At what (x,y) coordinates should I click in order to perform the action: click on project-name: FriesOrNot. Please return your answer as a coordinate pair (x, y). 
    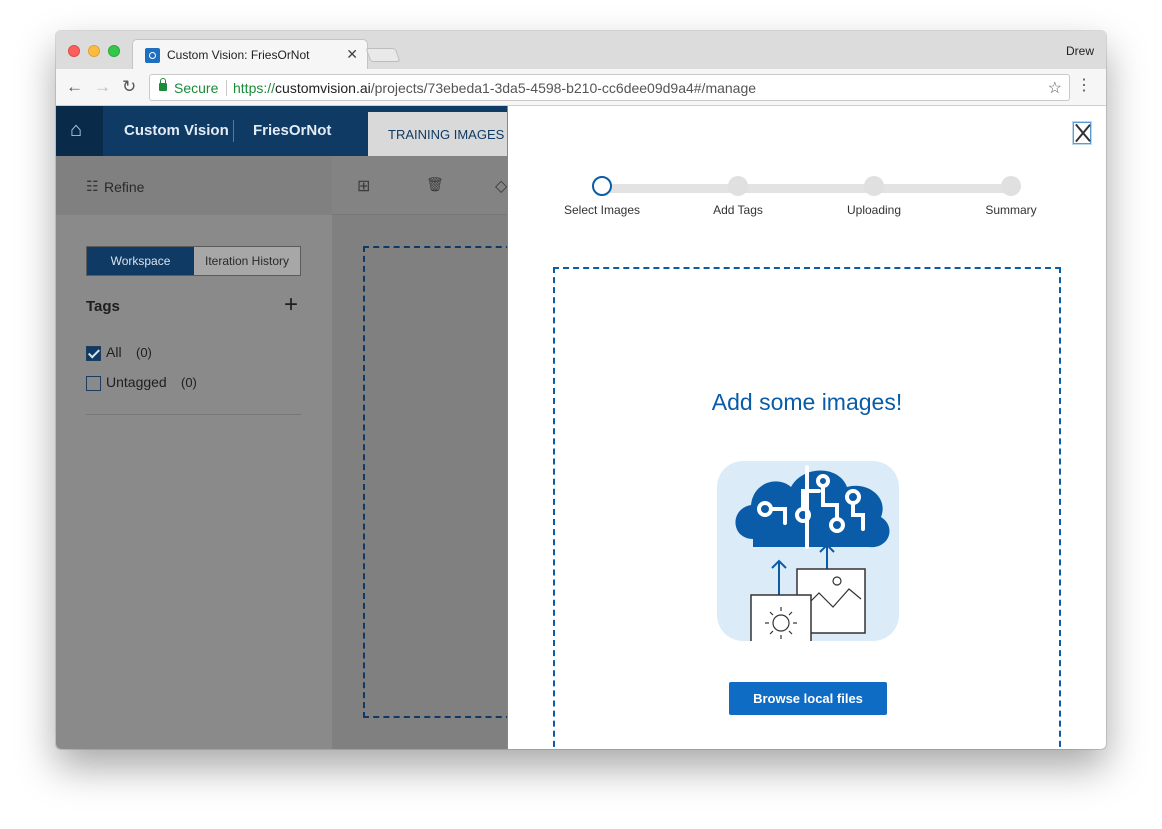
    Looking at the image, I should click on (292, 130).